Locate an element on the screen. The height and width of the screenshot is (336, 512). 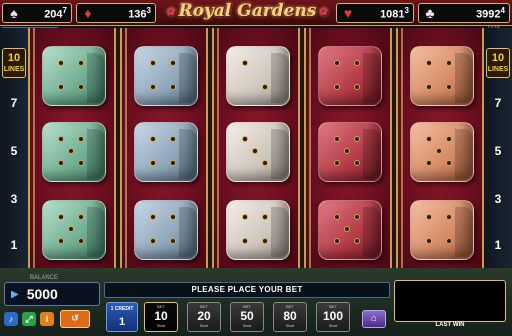
status-message: PLEASE PLACE YOUR BET is located at coordinates (247, 290).